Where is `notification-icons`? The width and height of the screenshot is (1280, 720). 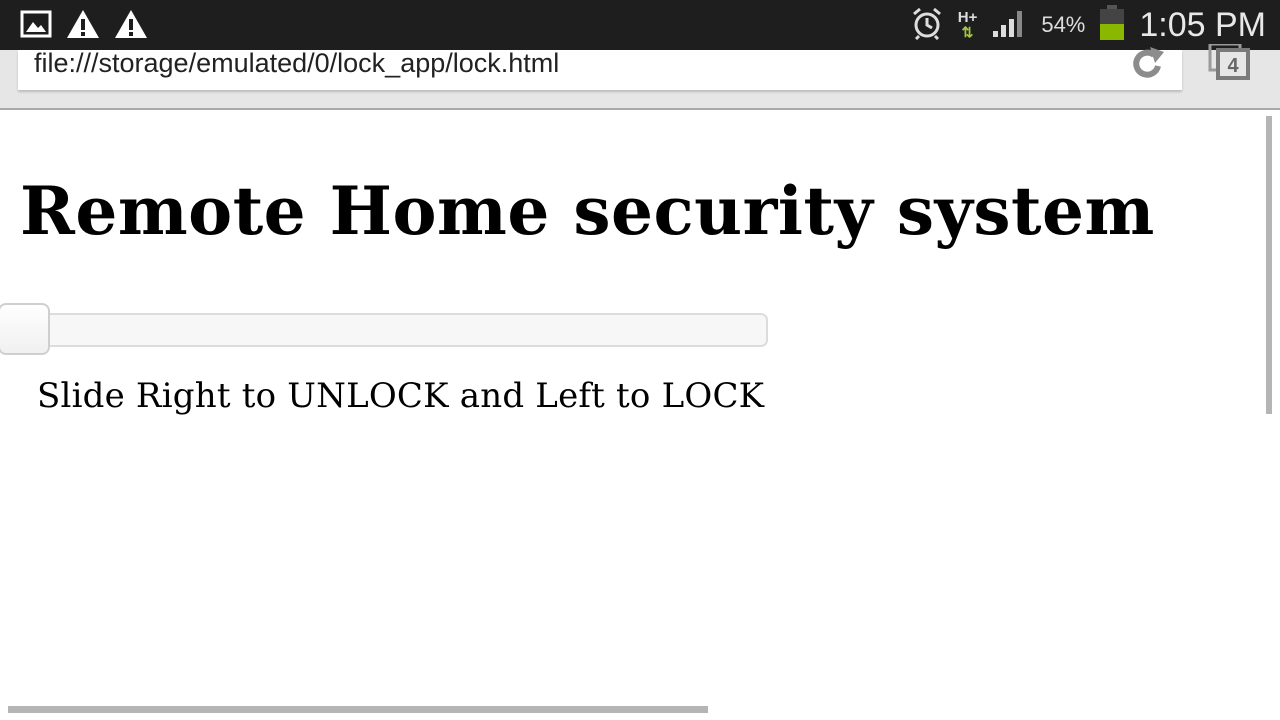 notification-icons is located at coordinates (84, 26).